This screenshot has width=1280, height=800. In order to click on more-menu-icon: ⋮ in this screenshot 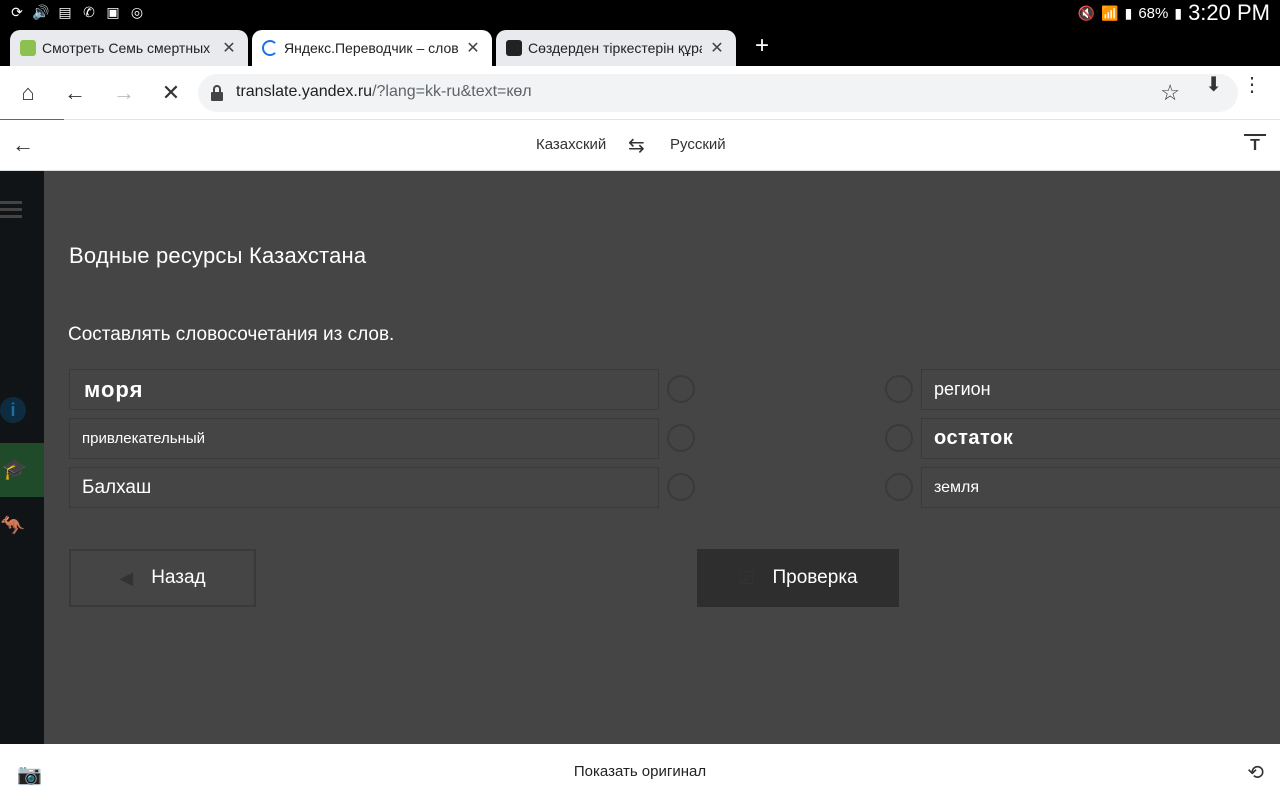, I will do `click(1252, 84)`.